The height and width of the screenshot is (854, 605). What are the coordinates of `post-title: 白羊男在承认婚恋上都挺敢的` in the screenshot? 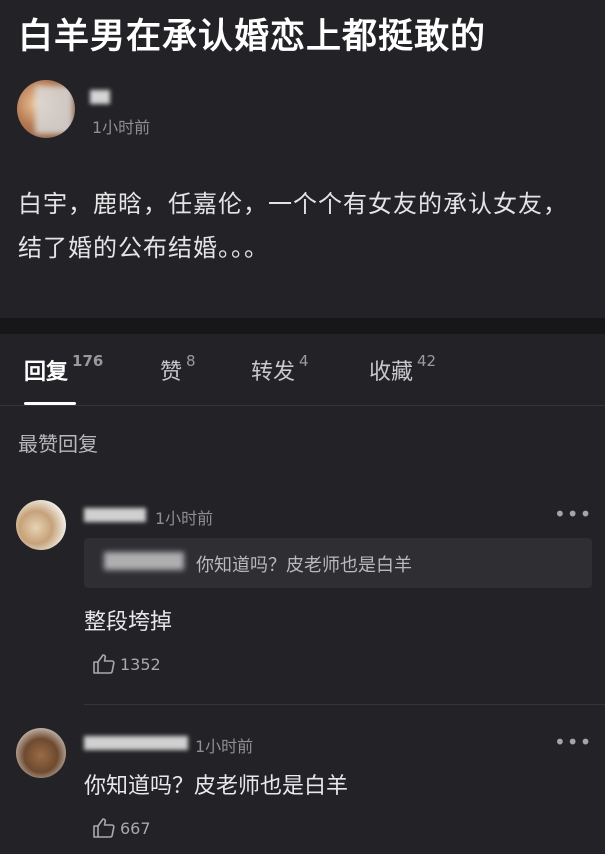 It's located at (252, 37).